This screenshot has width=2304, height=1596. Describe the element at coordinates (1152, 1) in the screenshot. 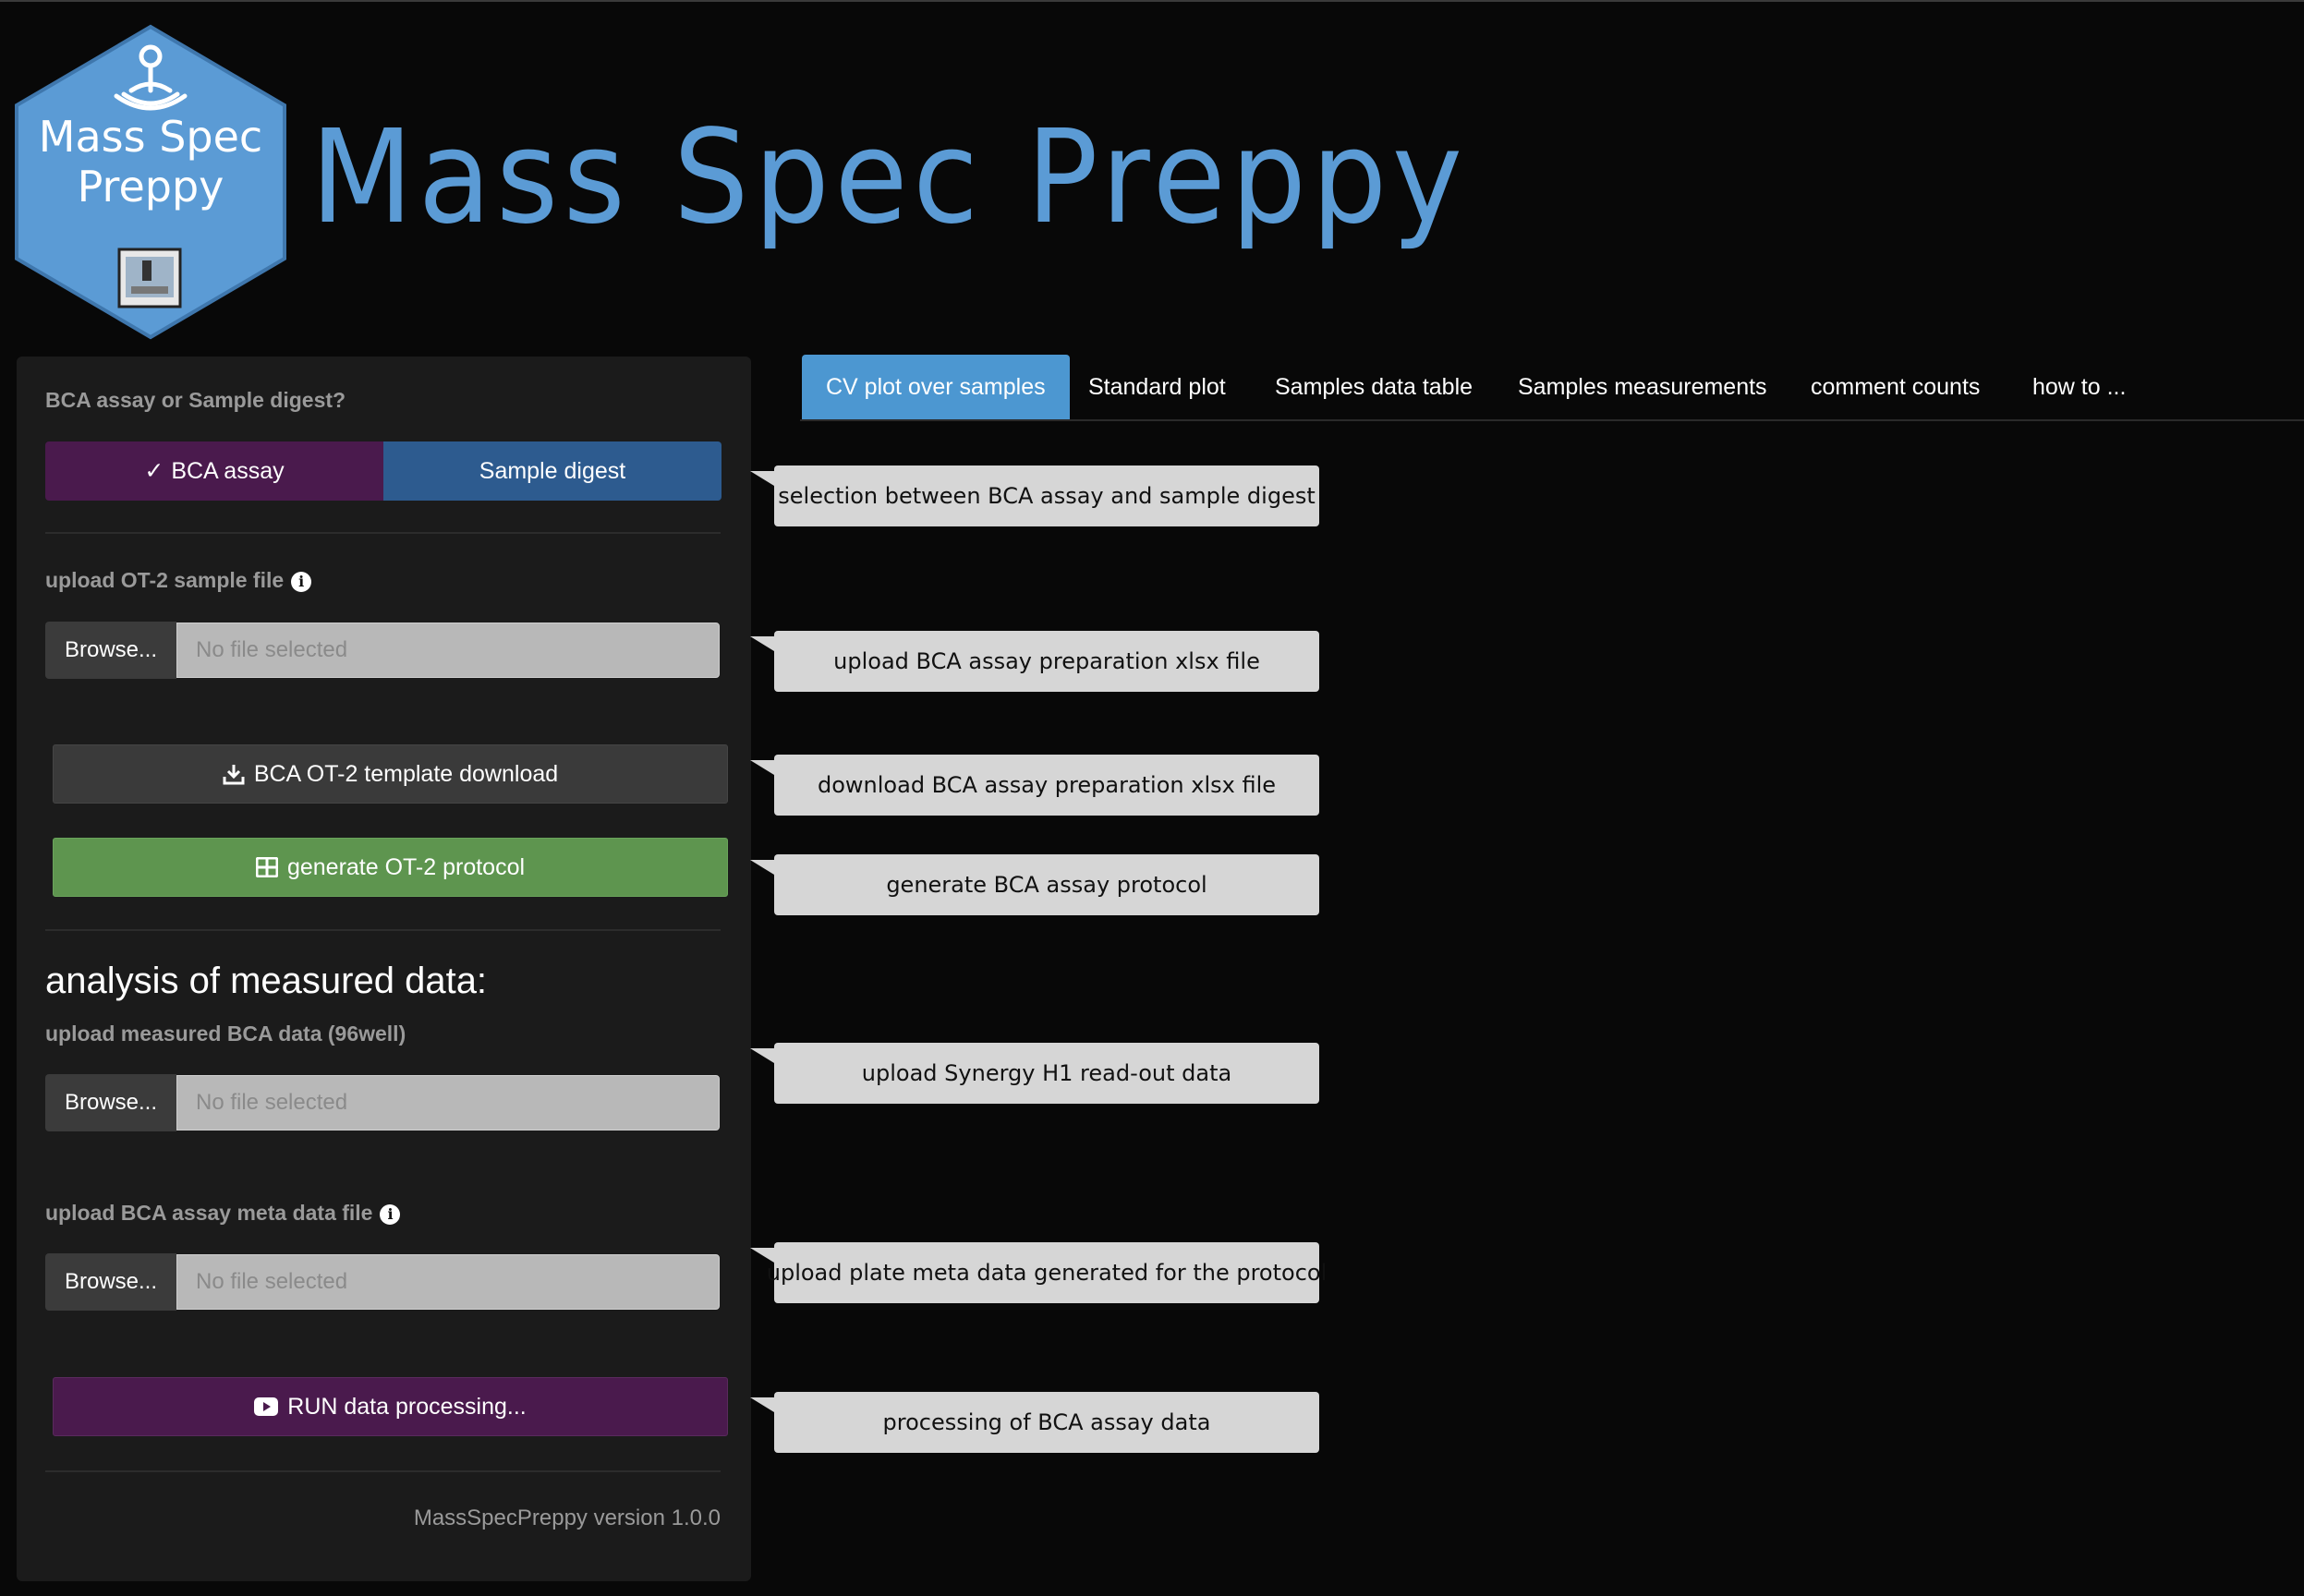

I see `window-top-border` at that location.